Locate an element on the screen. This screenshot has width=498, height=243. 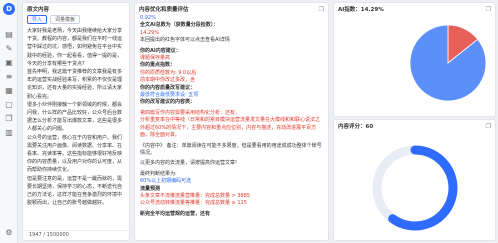
evaluation-line: 本回提出的红色字体可以点击查看AI详情 is located at coordinates (185, 40).